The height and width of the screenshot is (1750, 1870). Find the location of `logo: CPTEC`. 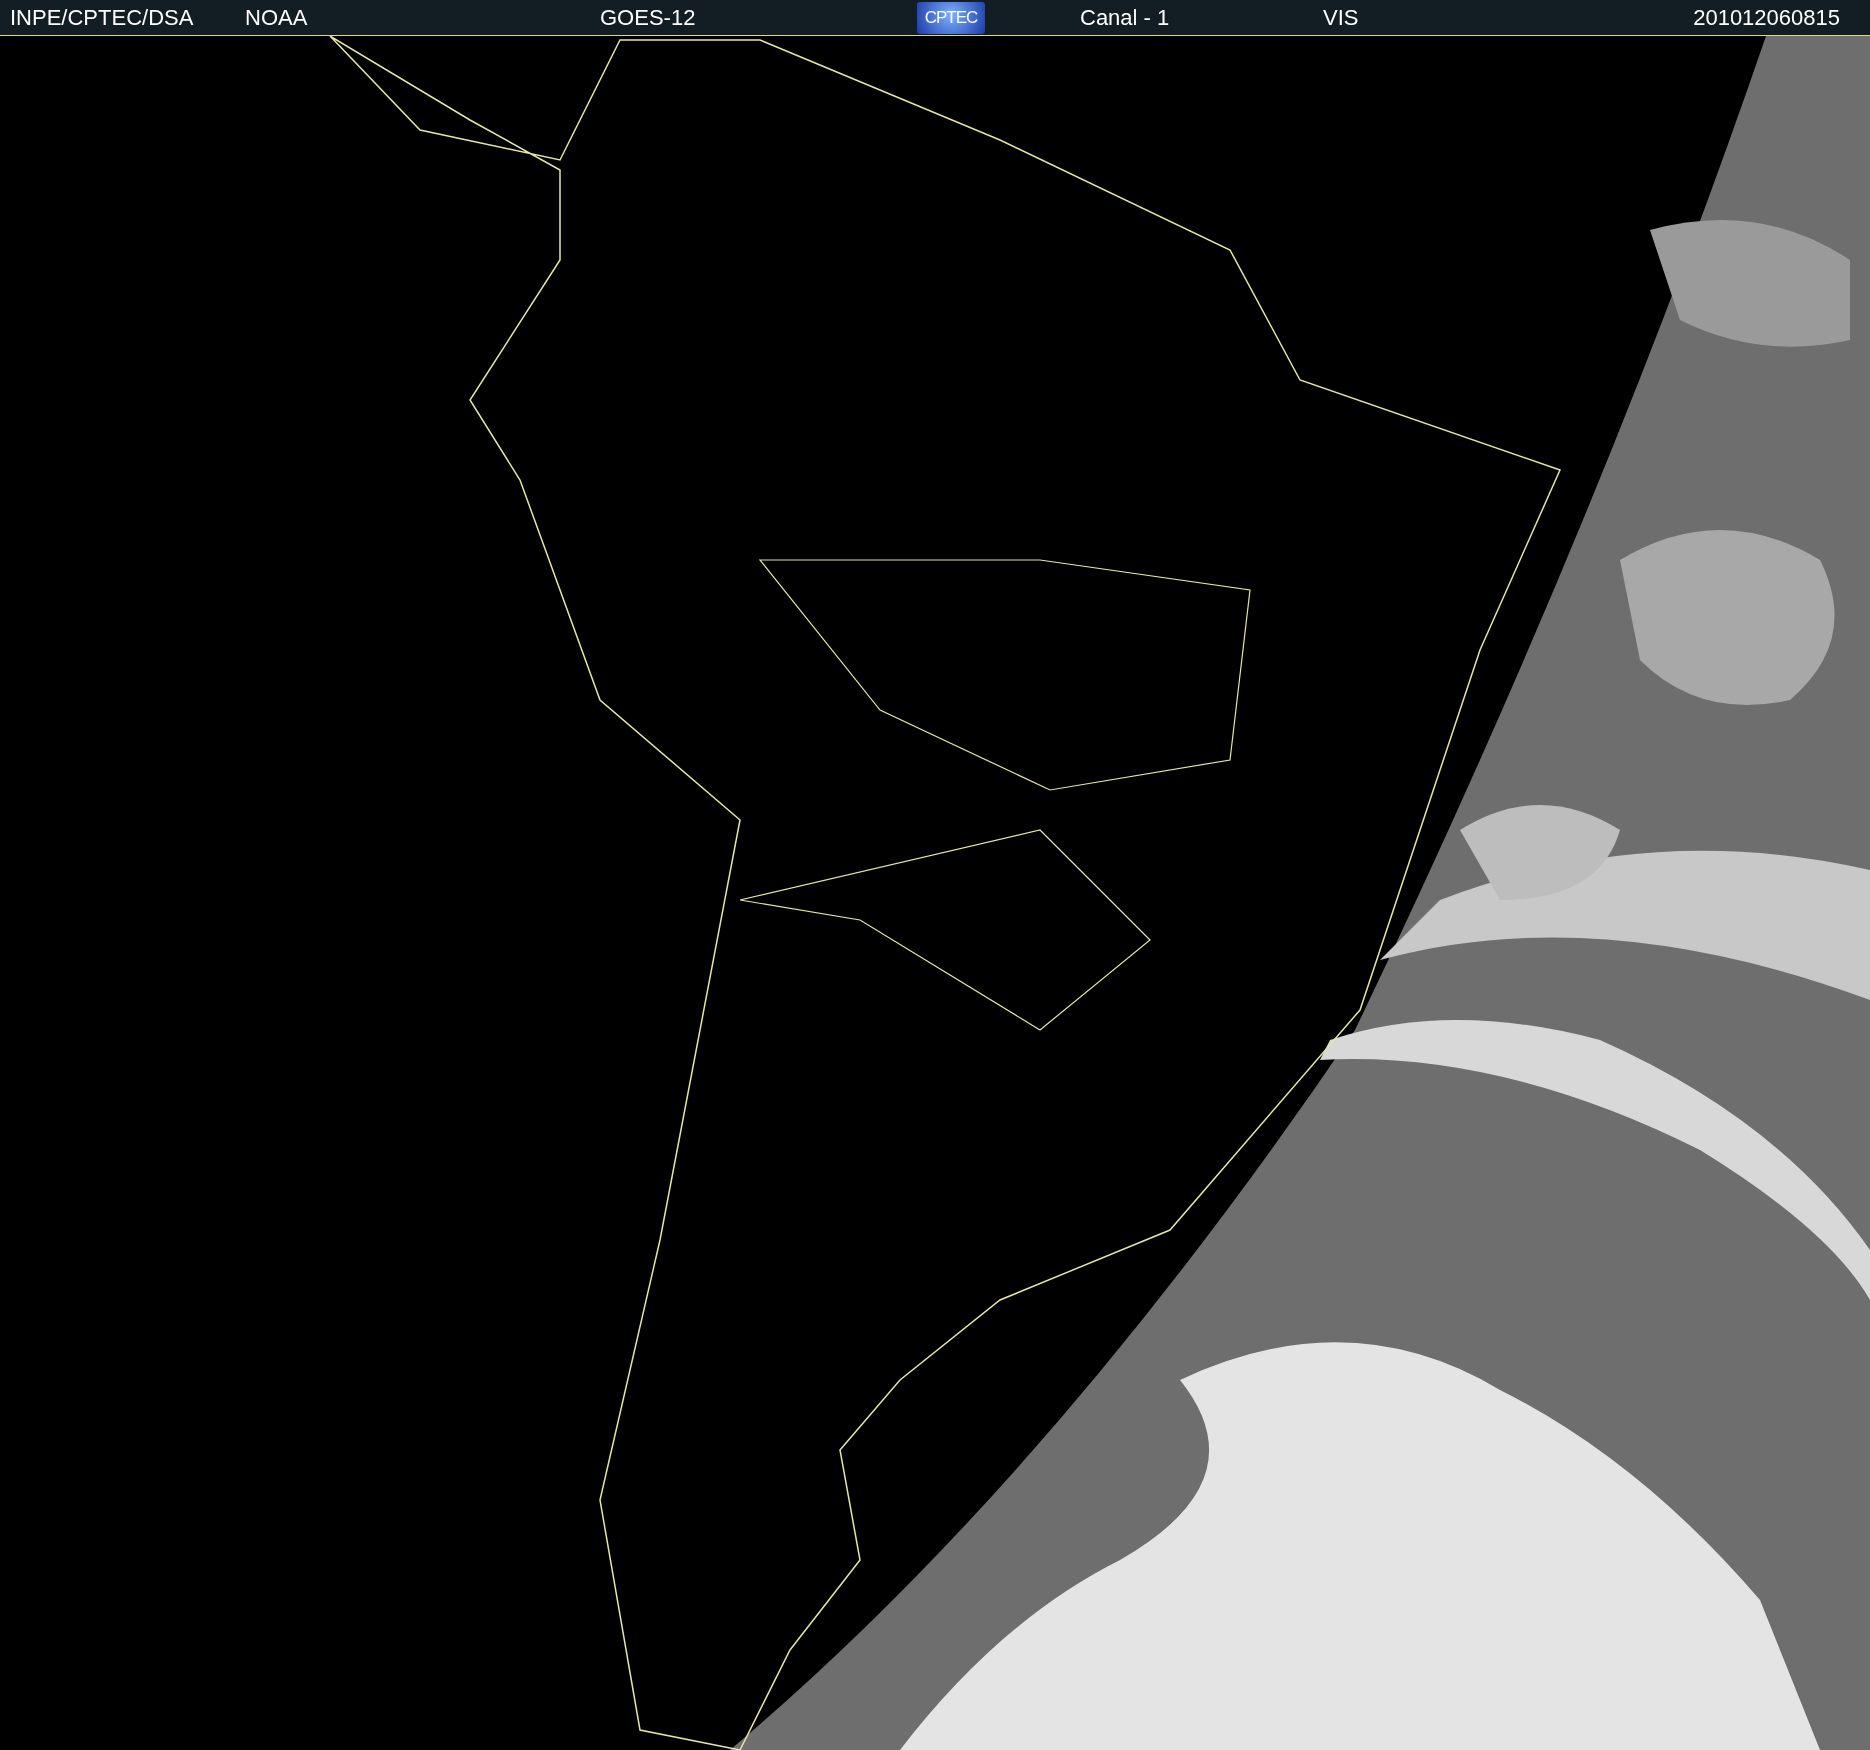

logo: CPTEC is located at coordinates (951, 17).